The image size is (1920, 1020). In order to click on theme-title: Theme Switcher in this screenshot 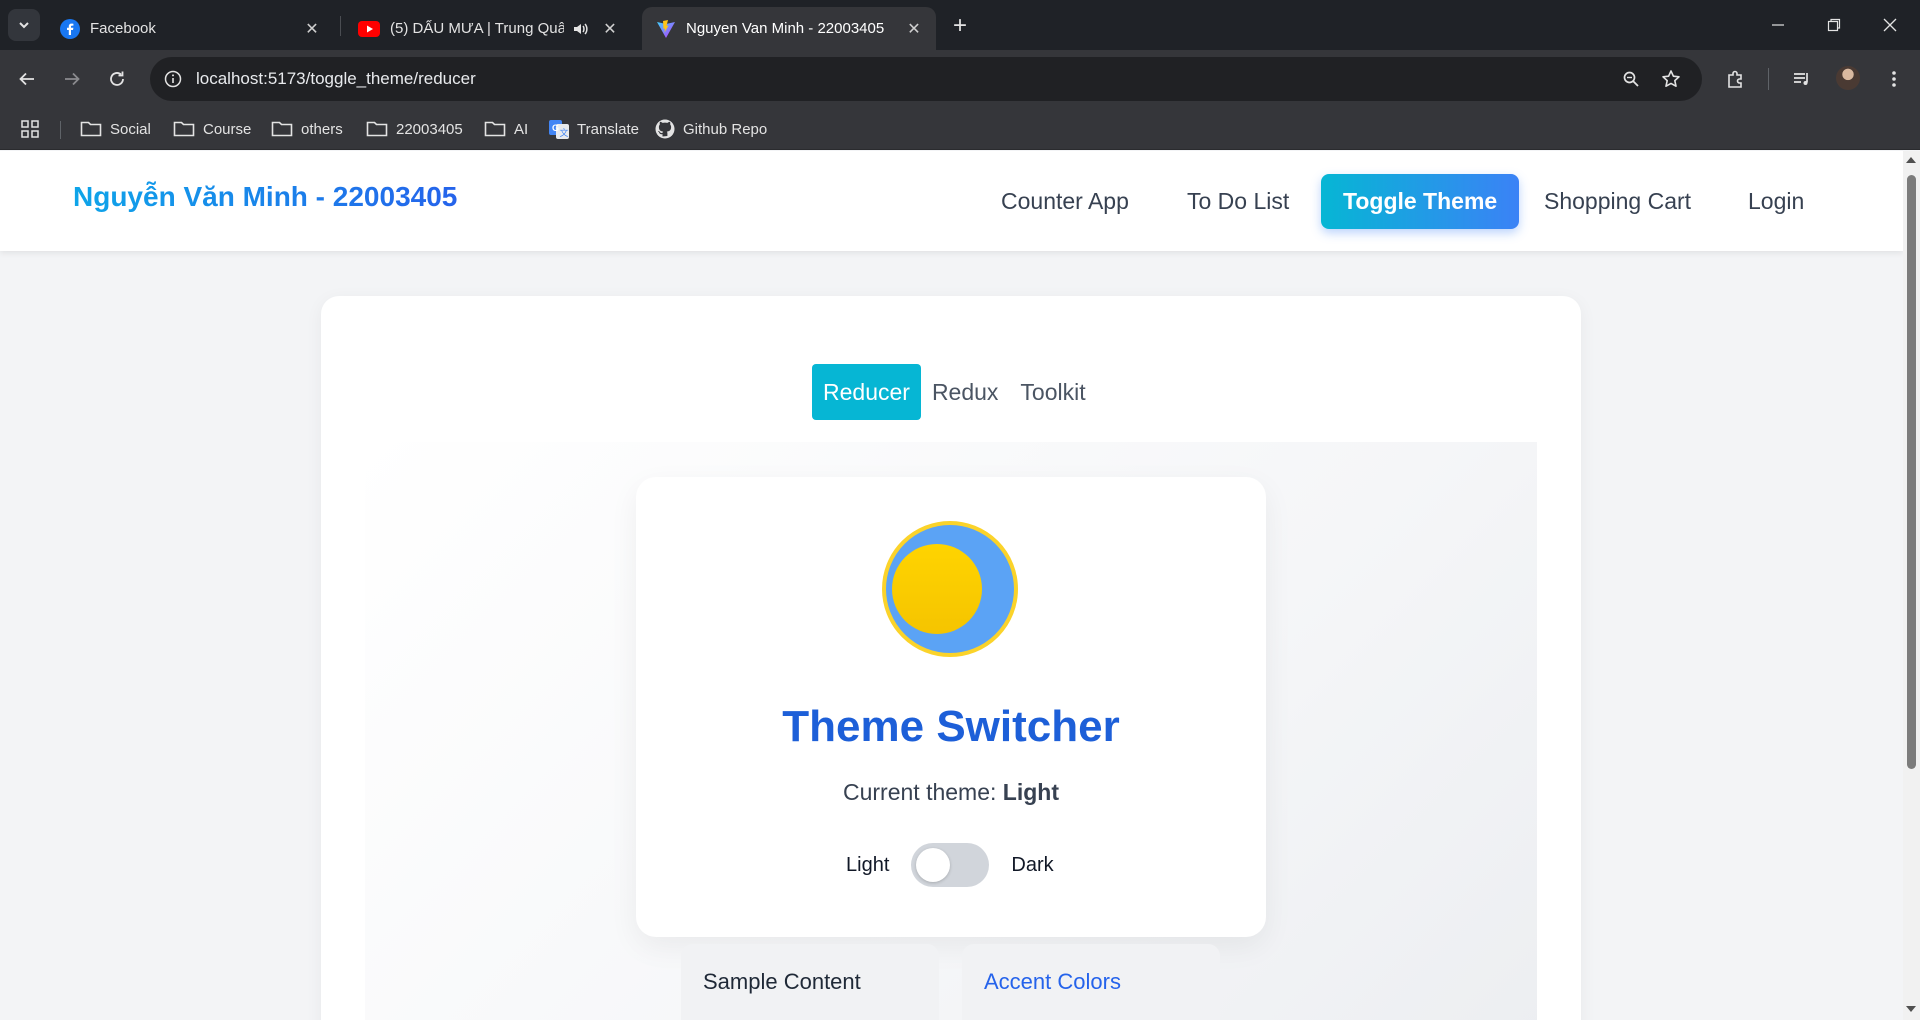, I will do `click(951, 726)`.